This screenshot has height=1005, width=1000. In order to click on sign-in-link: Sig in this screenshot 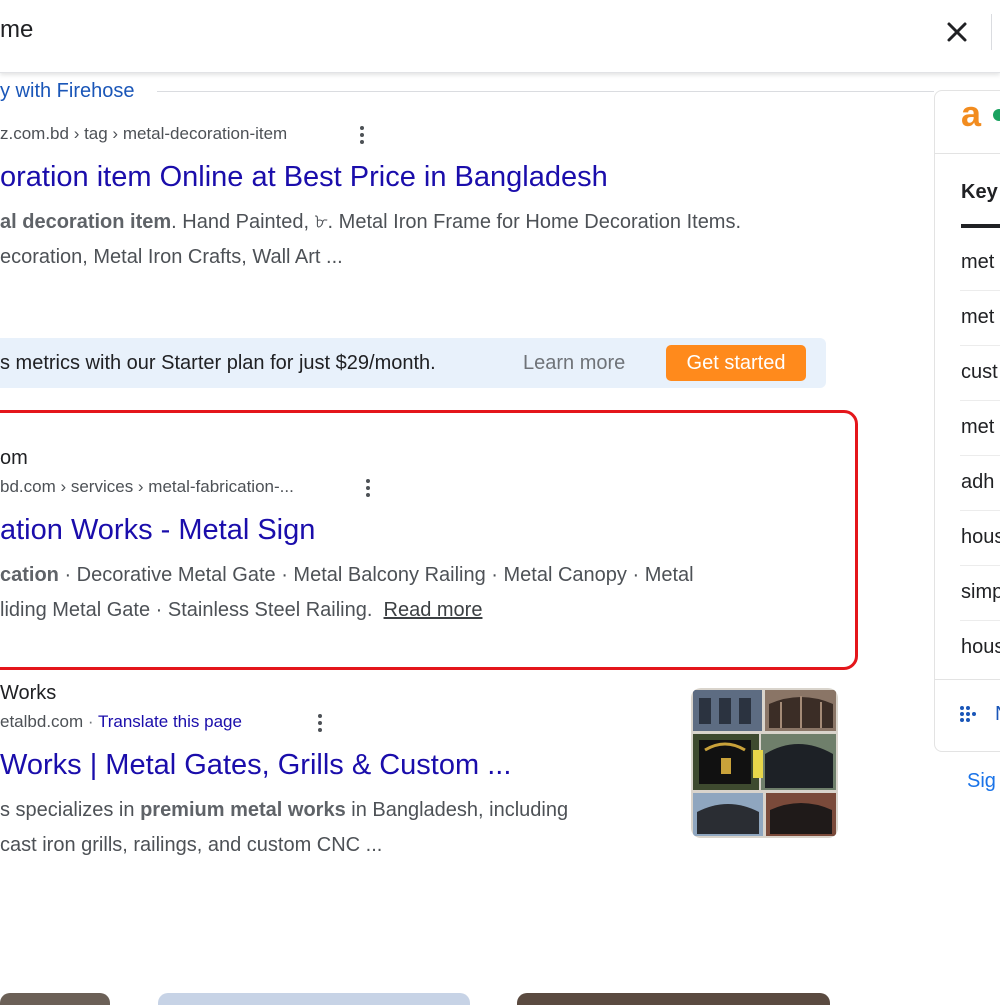, I will do `click(981, 781)`.